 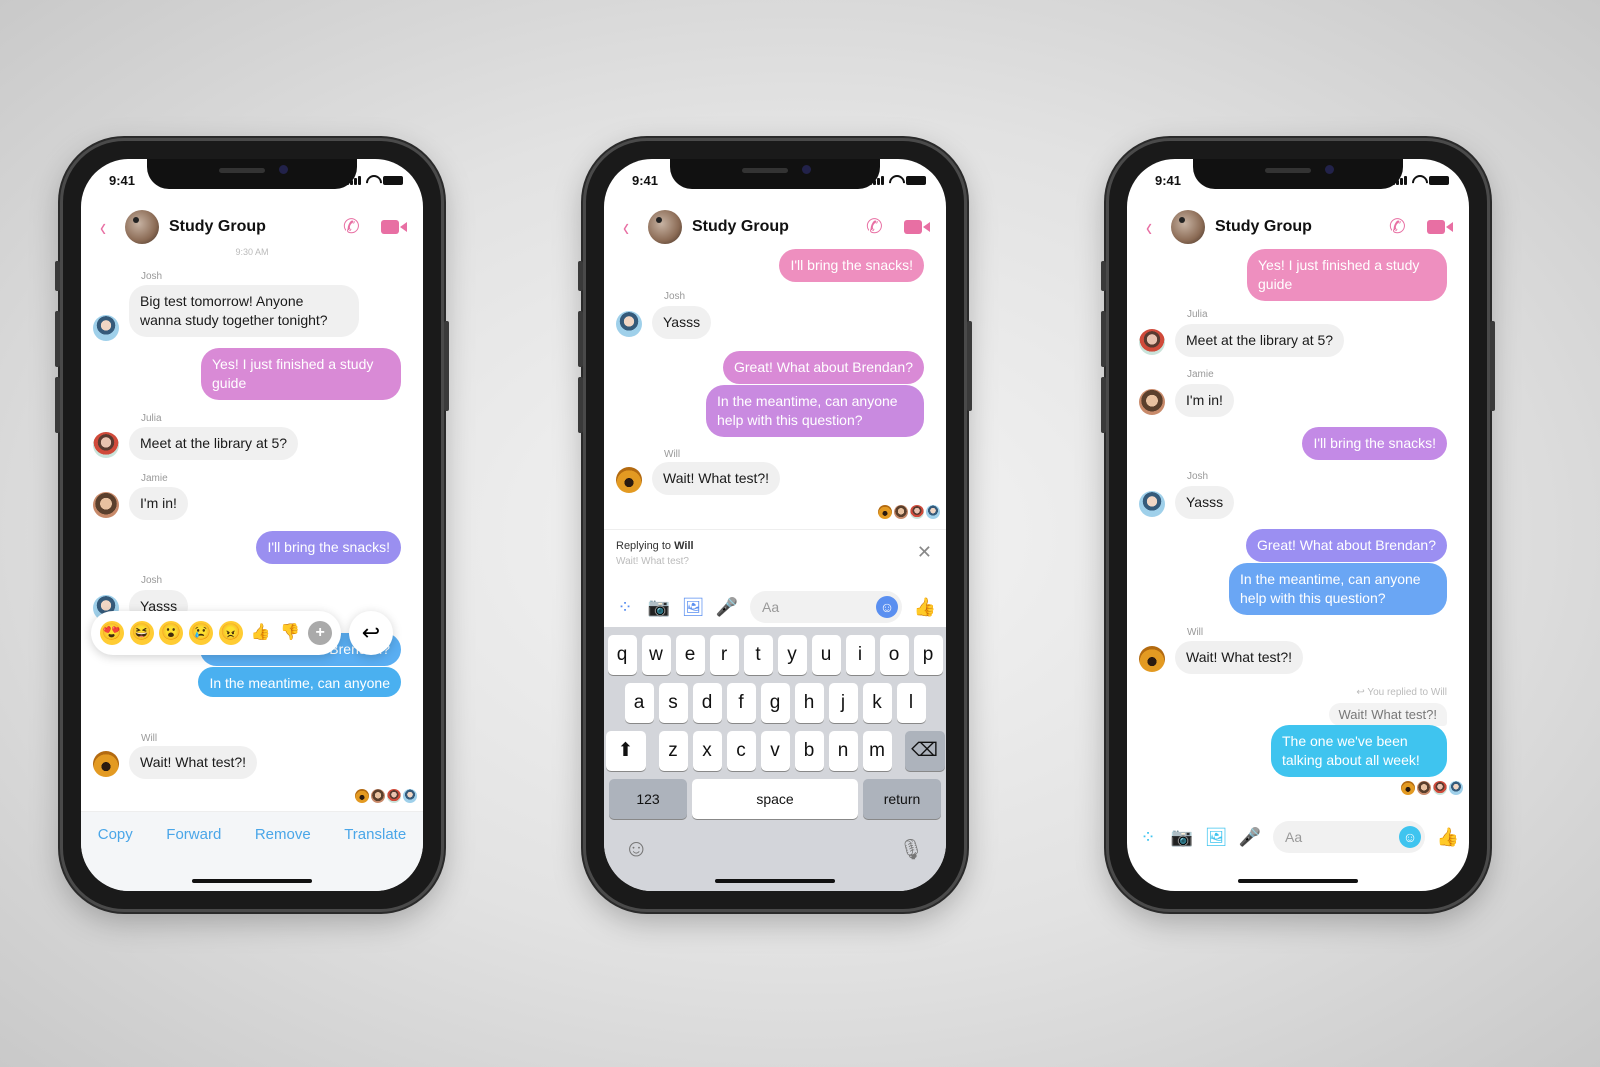 I want to click on key-m: m, so click(x=877, y=751).